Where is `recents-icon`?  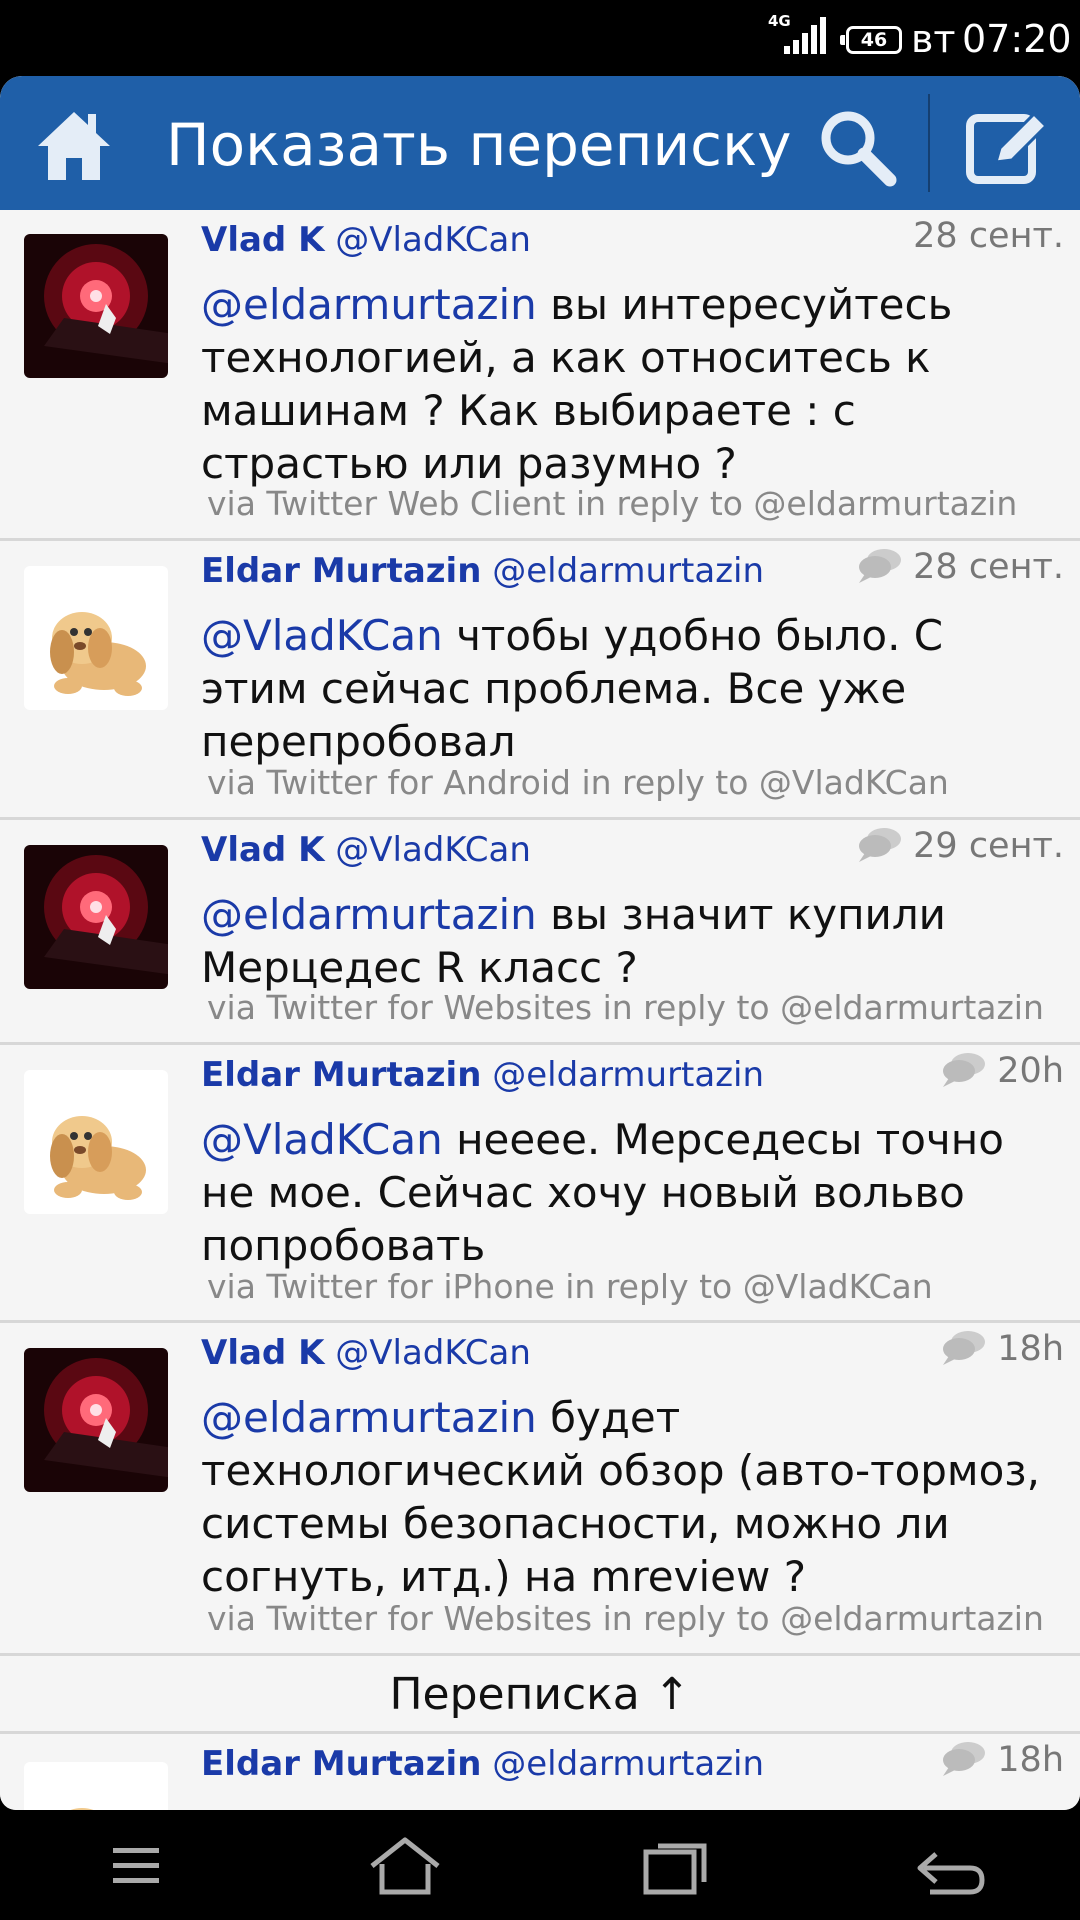
recents-icon is located at coordinates (675, 1866).